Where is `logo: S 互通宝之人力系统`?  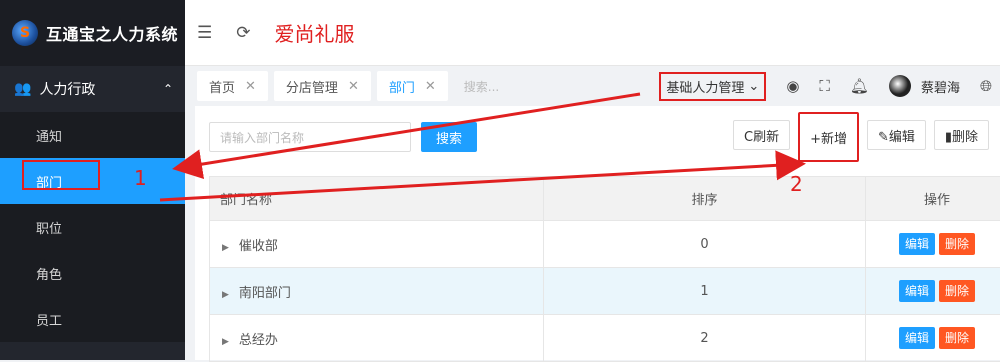 logo: S 互通宝之人力系统 is located at coordinates (92, 33).